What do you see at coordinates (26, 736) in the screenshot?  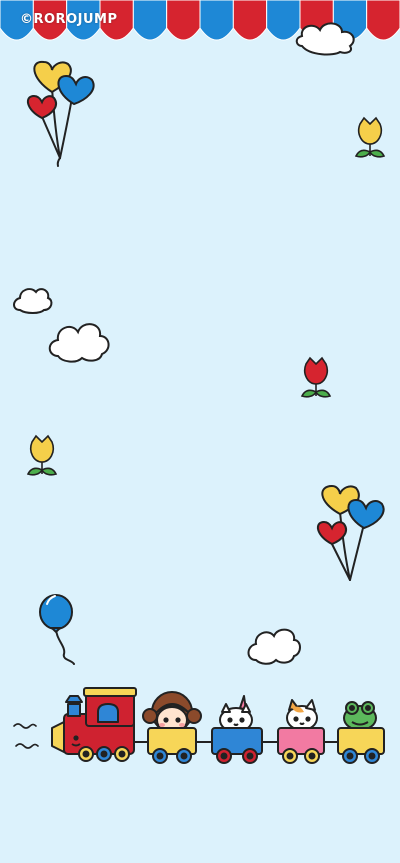 I see `motion-lines-icon` at bounding box center [26, 736].